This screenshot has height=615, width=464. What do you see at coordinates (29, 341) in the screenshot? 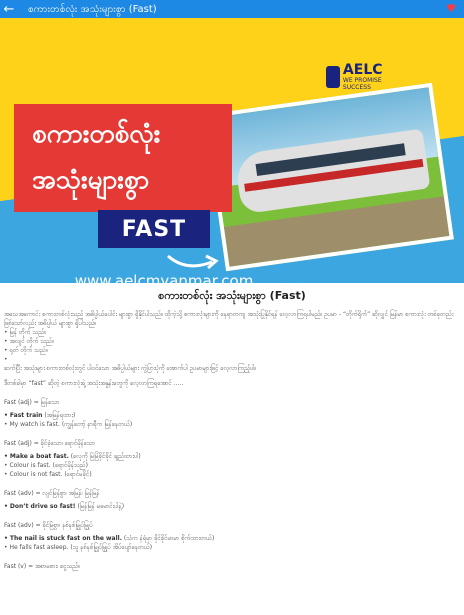
I see `list-item: • အလျင် တိုက် သည်။` at bounding box center [29, 341].